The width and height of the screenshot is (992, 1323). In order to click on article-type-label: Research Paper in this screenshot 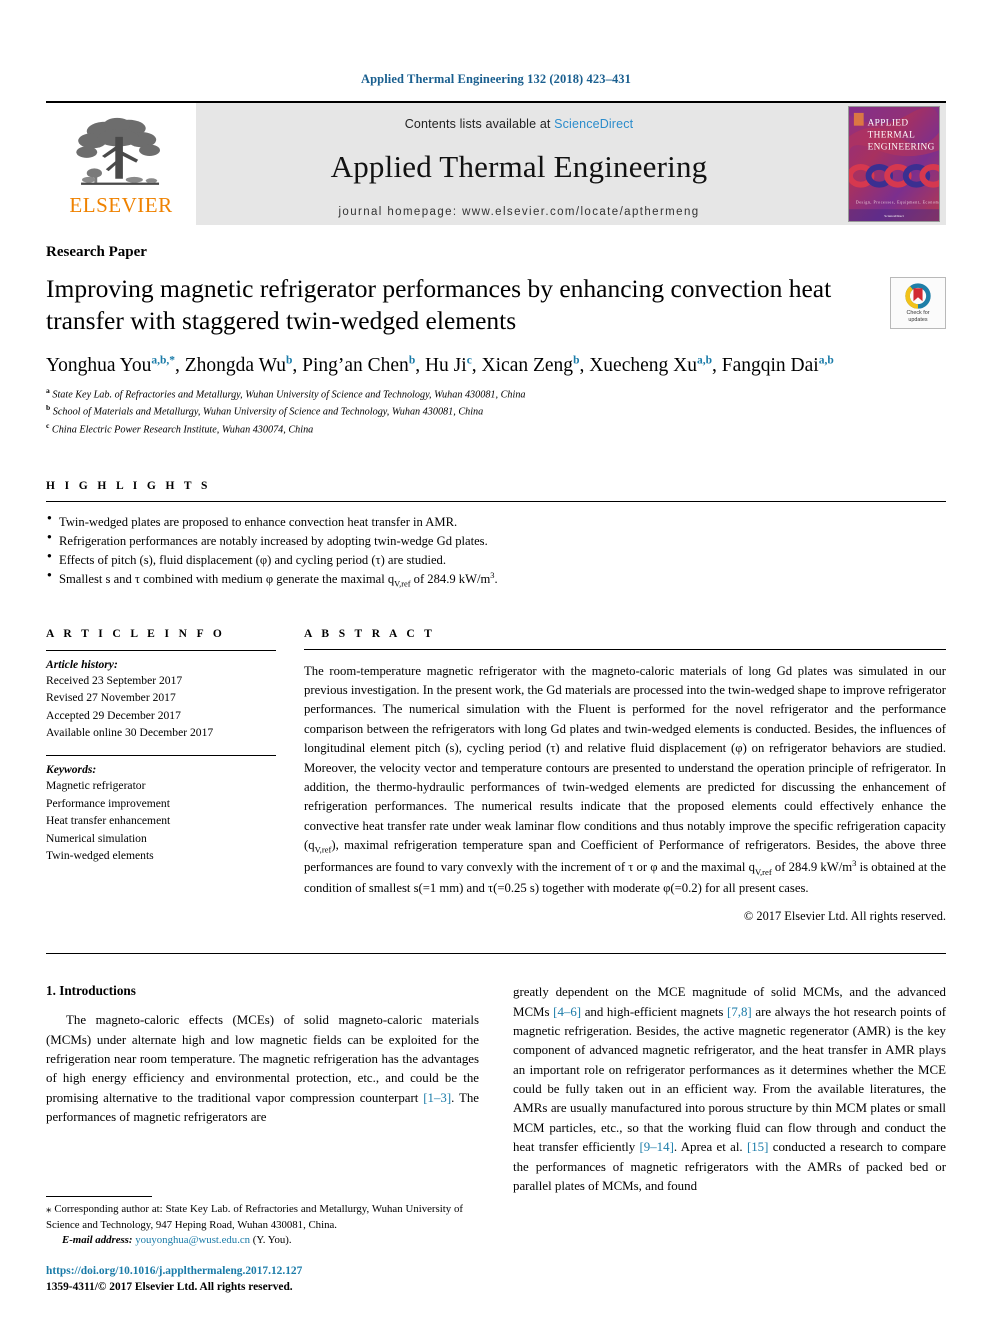, I will do `click(96, 252)`.